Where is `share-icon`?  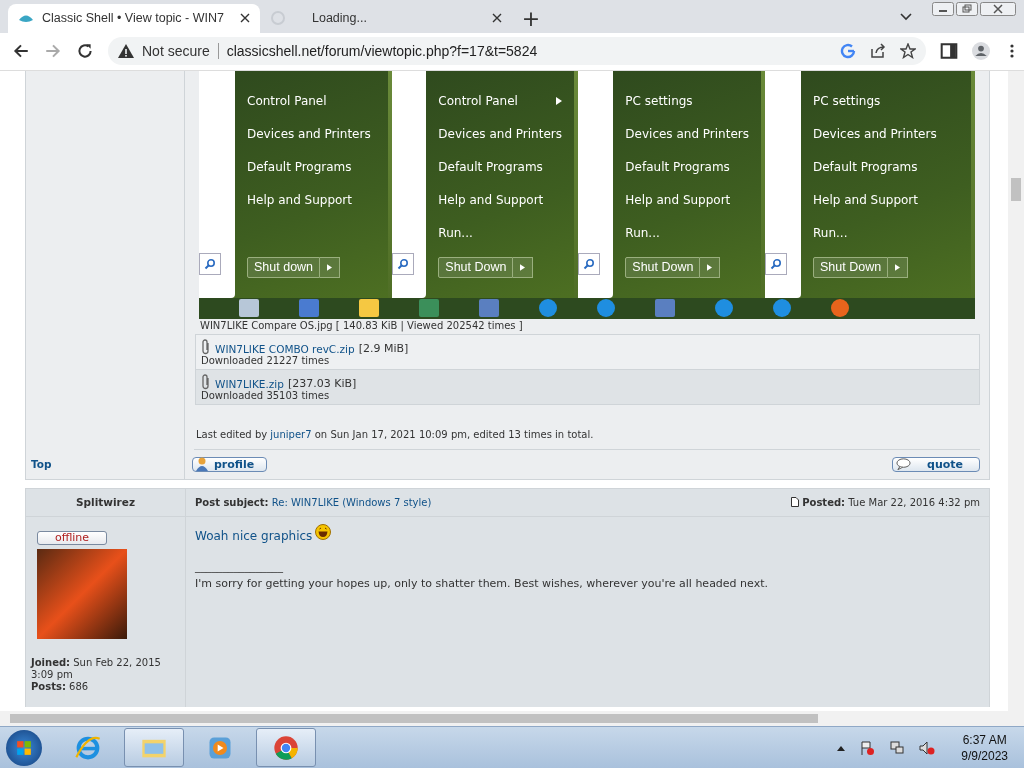
share-icon is located at coordinates (878, 51).